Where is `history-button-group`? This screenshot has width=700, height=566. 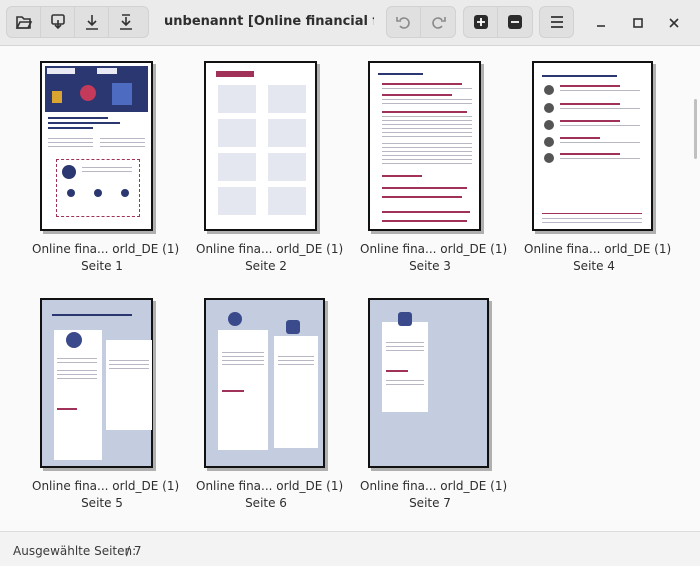
history-button-group is located at coordinates (421, 22).